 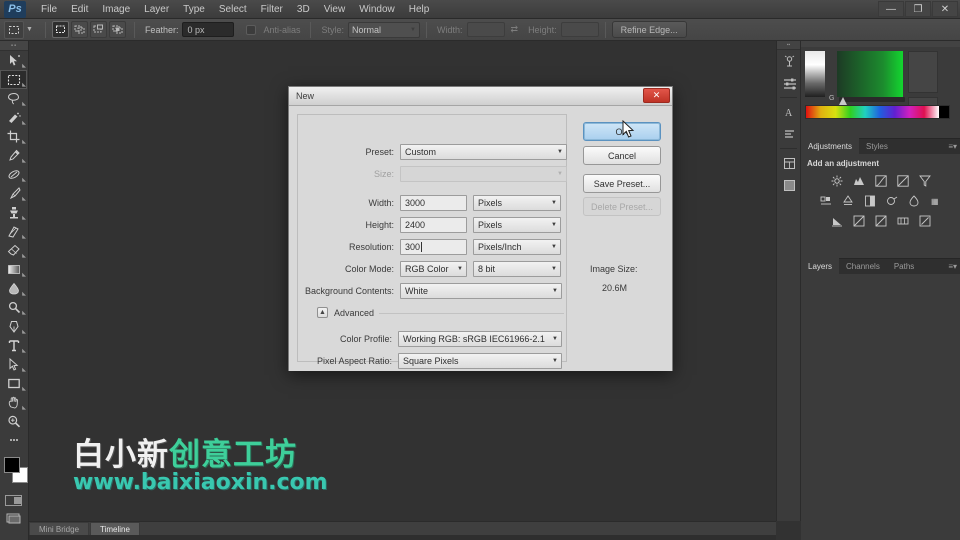 What do you see at coordinates (194, 9) in the screenshot?
I see `menu-type: Type` at bounding box center [194, 9].